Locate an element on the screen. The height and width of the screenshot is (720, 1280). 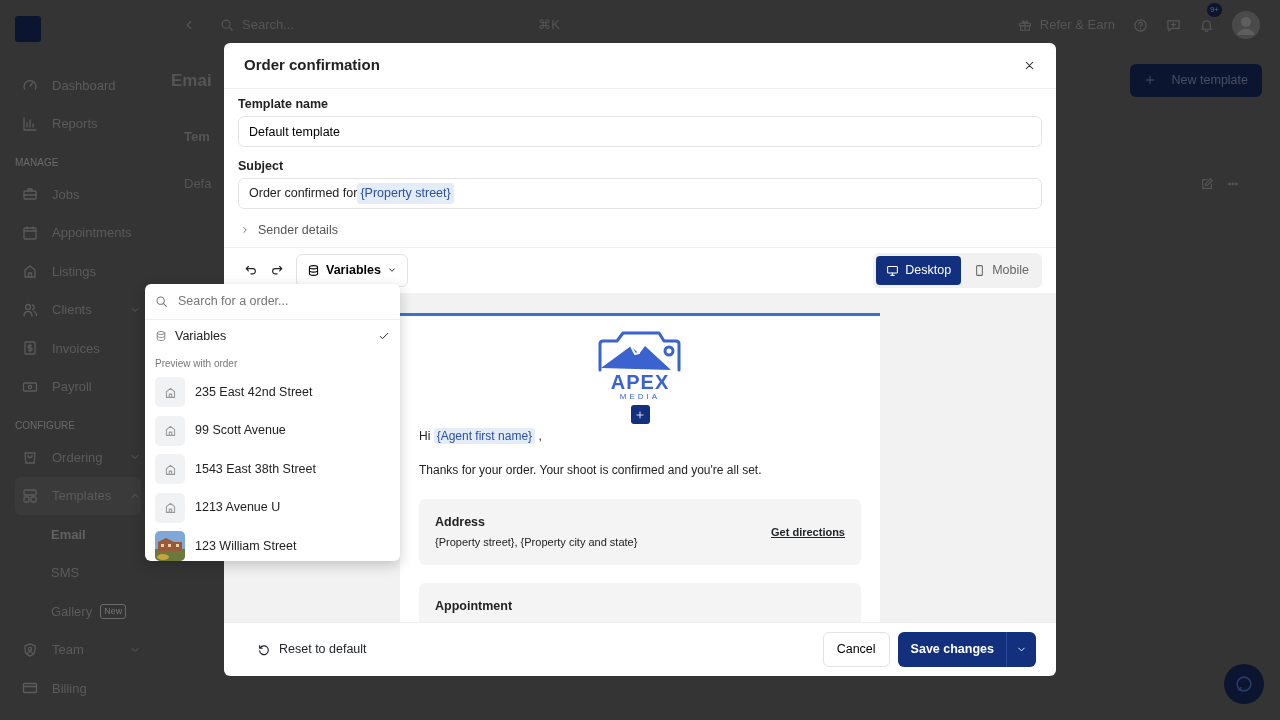
view-tab: Mobile is located at coordinates (1001, 270).